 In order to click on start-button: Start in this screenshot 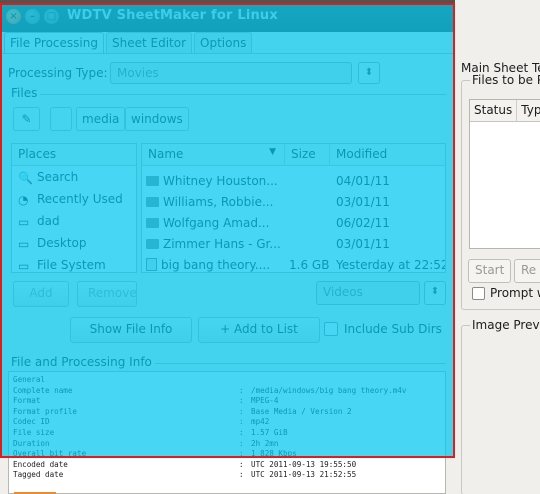, I will do `click(490, 271)`.